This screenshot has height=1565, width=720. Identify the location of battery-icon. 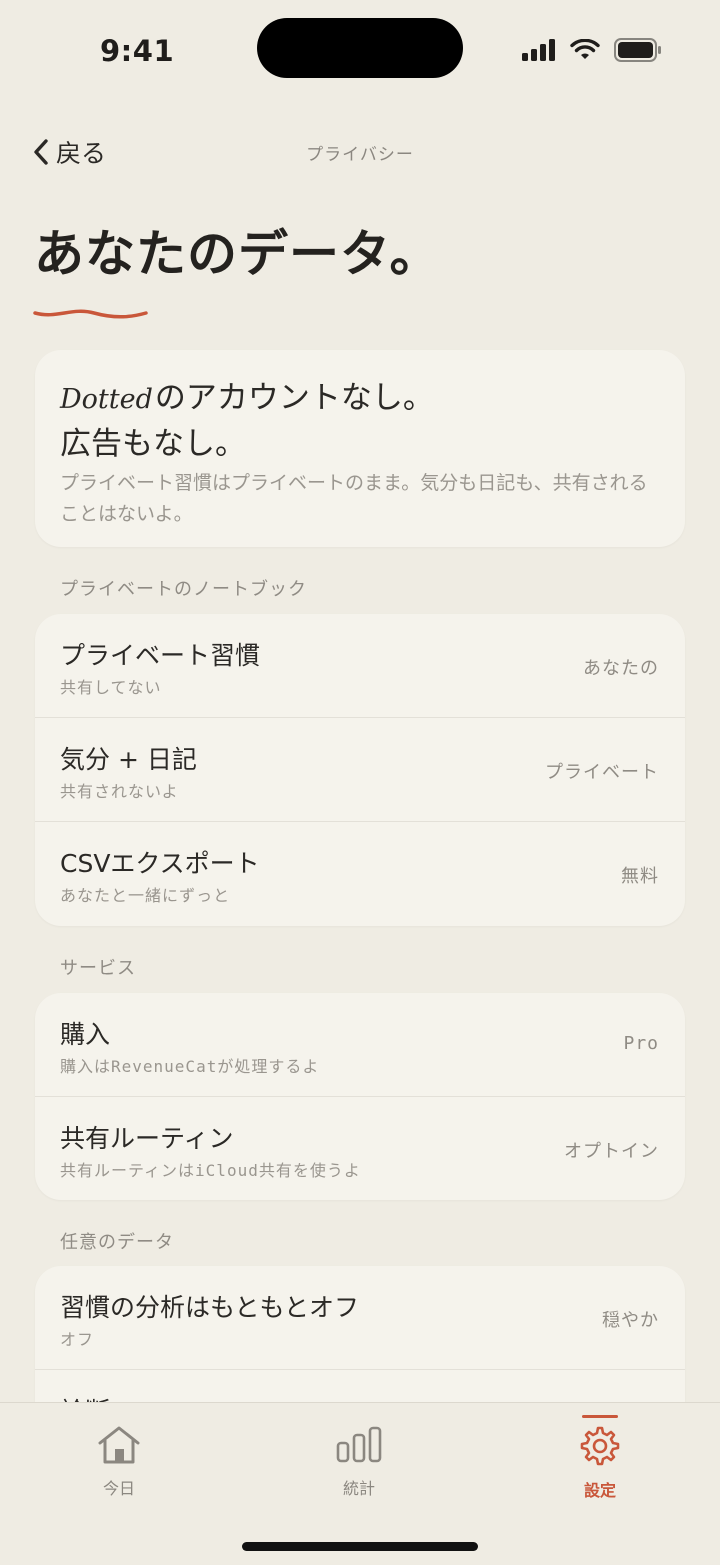
(637, 50).